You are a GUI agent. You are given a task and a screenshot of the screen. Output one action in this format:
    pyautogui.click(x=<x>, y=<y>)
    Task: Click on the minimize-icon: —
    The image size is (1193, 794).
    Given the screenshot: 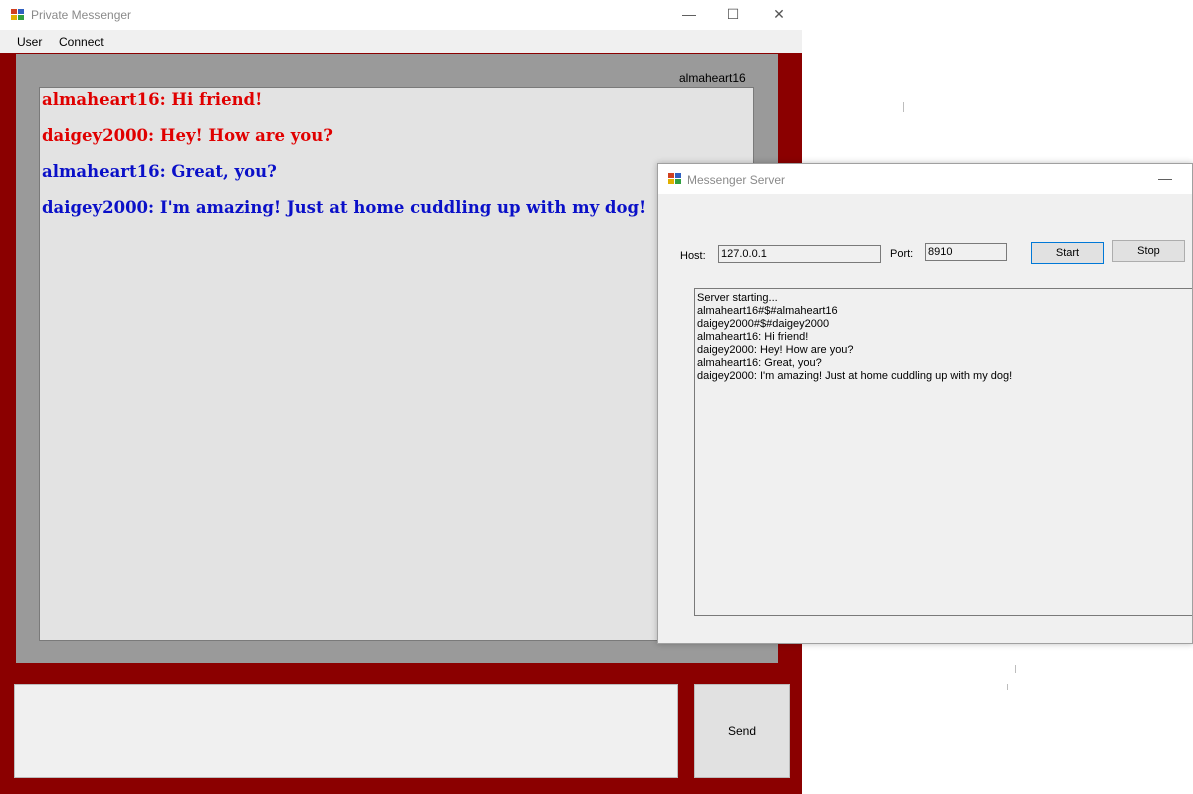 What is the action you would take?
    pyautogui.click(x=689, y=14)
    